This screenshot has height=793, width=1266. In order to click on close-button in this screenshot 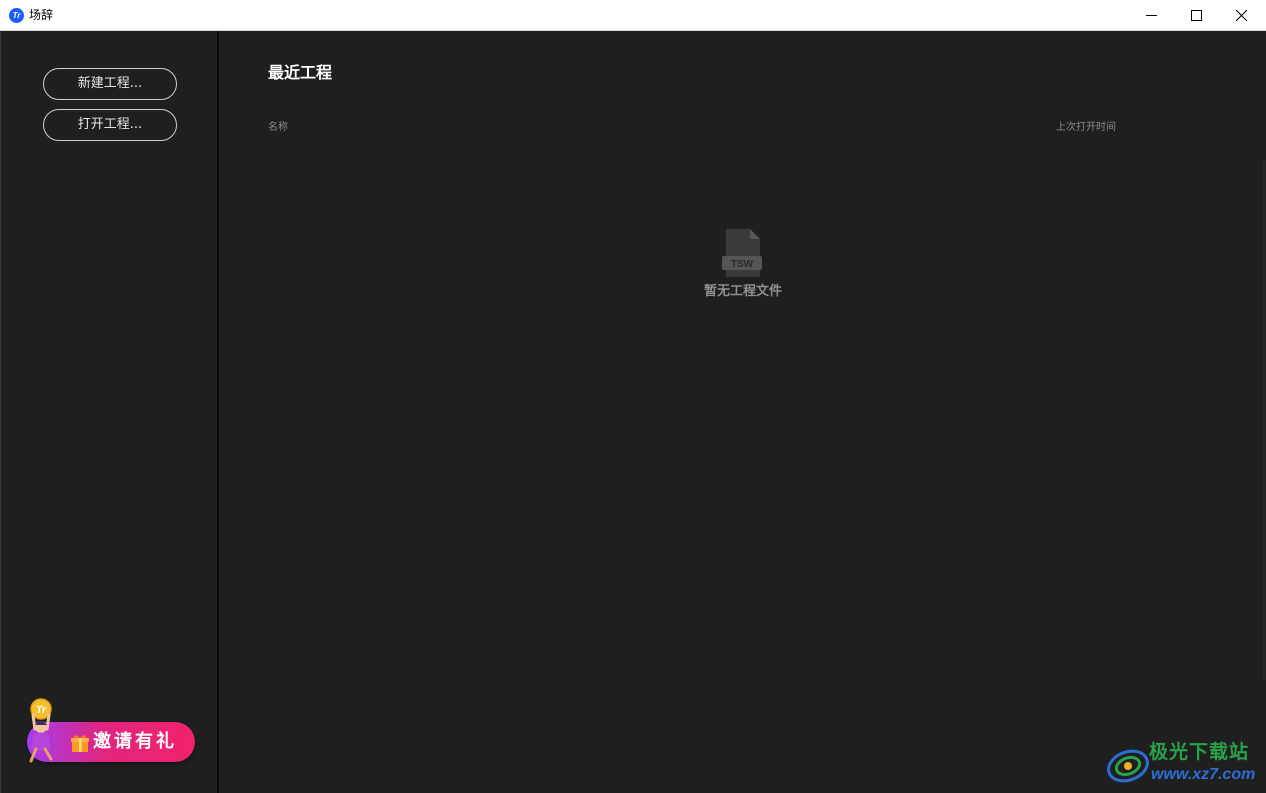, I will do `click(1241, 15)`.